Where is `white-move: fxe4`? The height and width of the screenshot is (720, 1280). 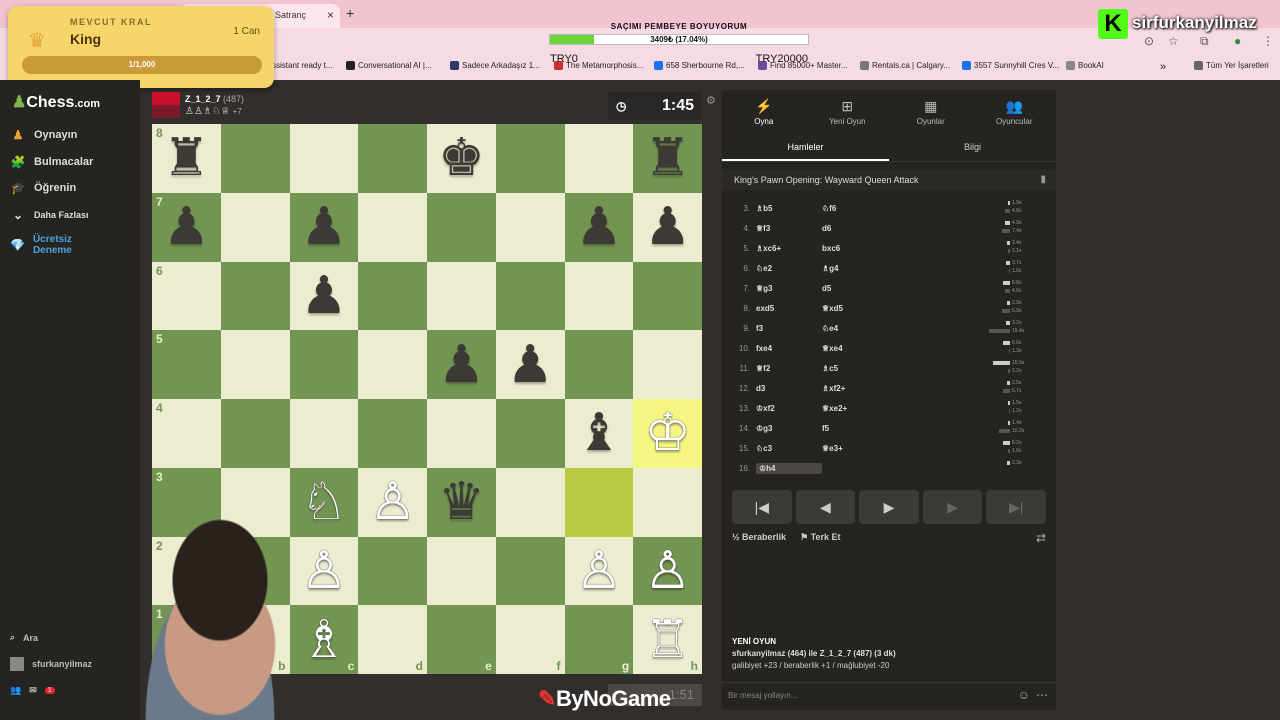 white-move: fxe4 is located at coordinates (789, 348).